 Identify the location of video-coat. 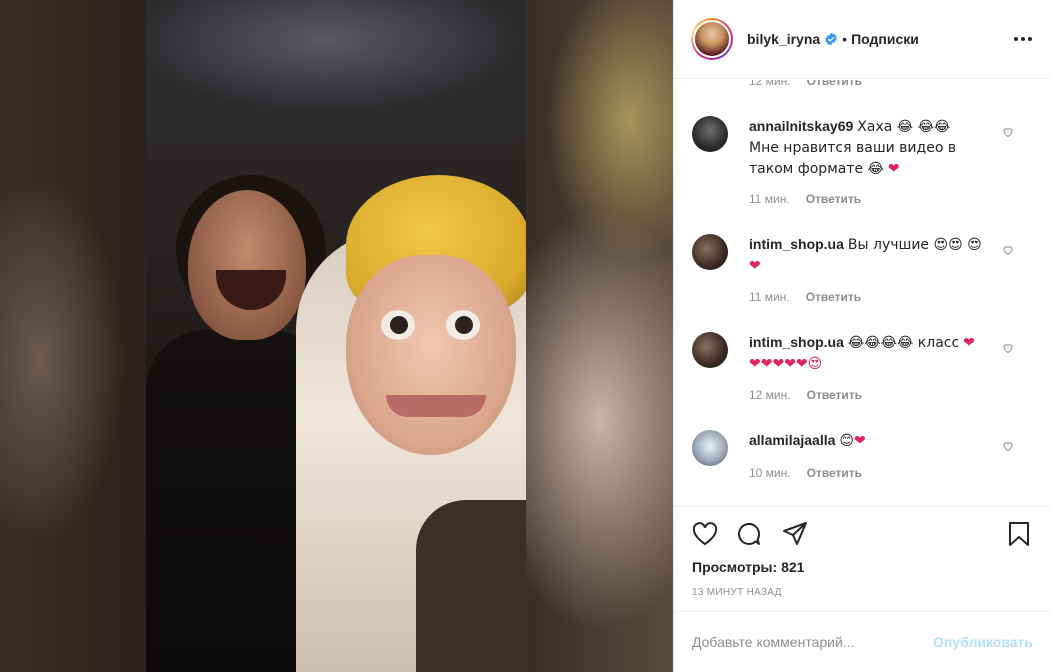
(471, 586).